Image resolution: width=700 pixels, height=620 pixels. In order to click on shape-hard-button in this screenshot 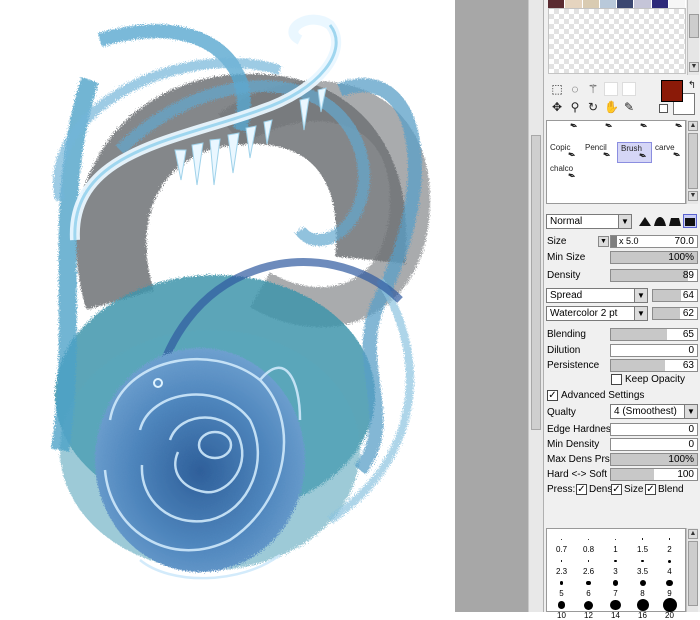, I will do `click(645, 221)`.